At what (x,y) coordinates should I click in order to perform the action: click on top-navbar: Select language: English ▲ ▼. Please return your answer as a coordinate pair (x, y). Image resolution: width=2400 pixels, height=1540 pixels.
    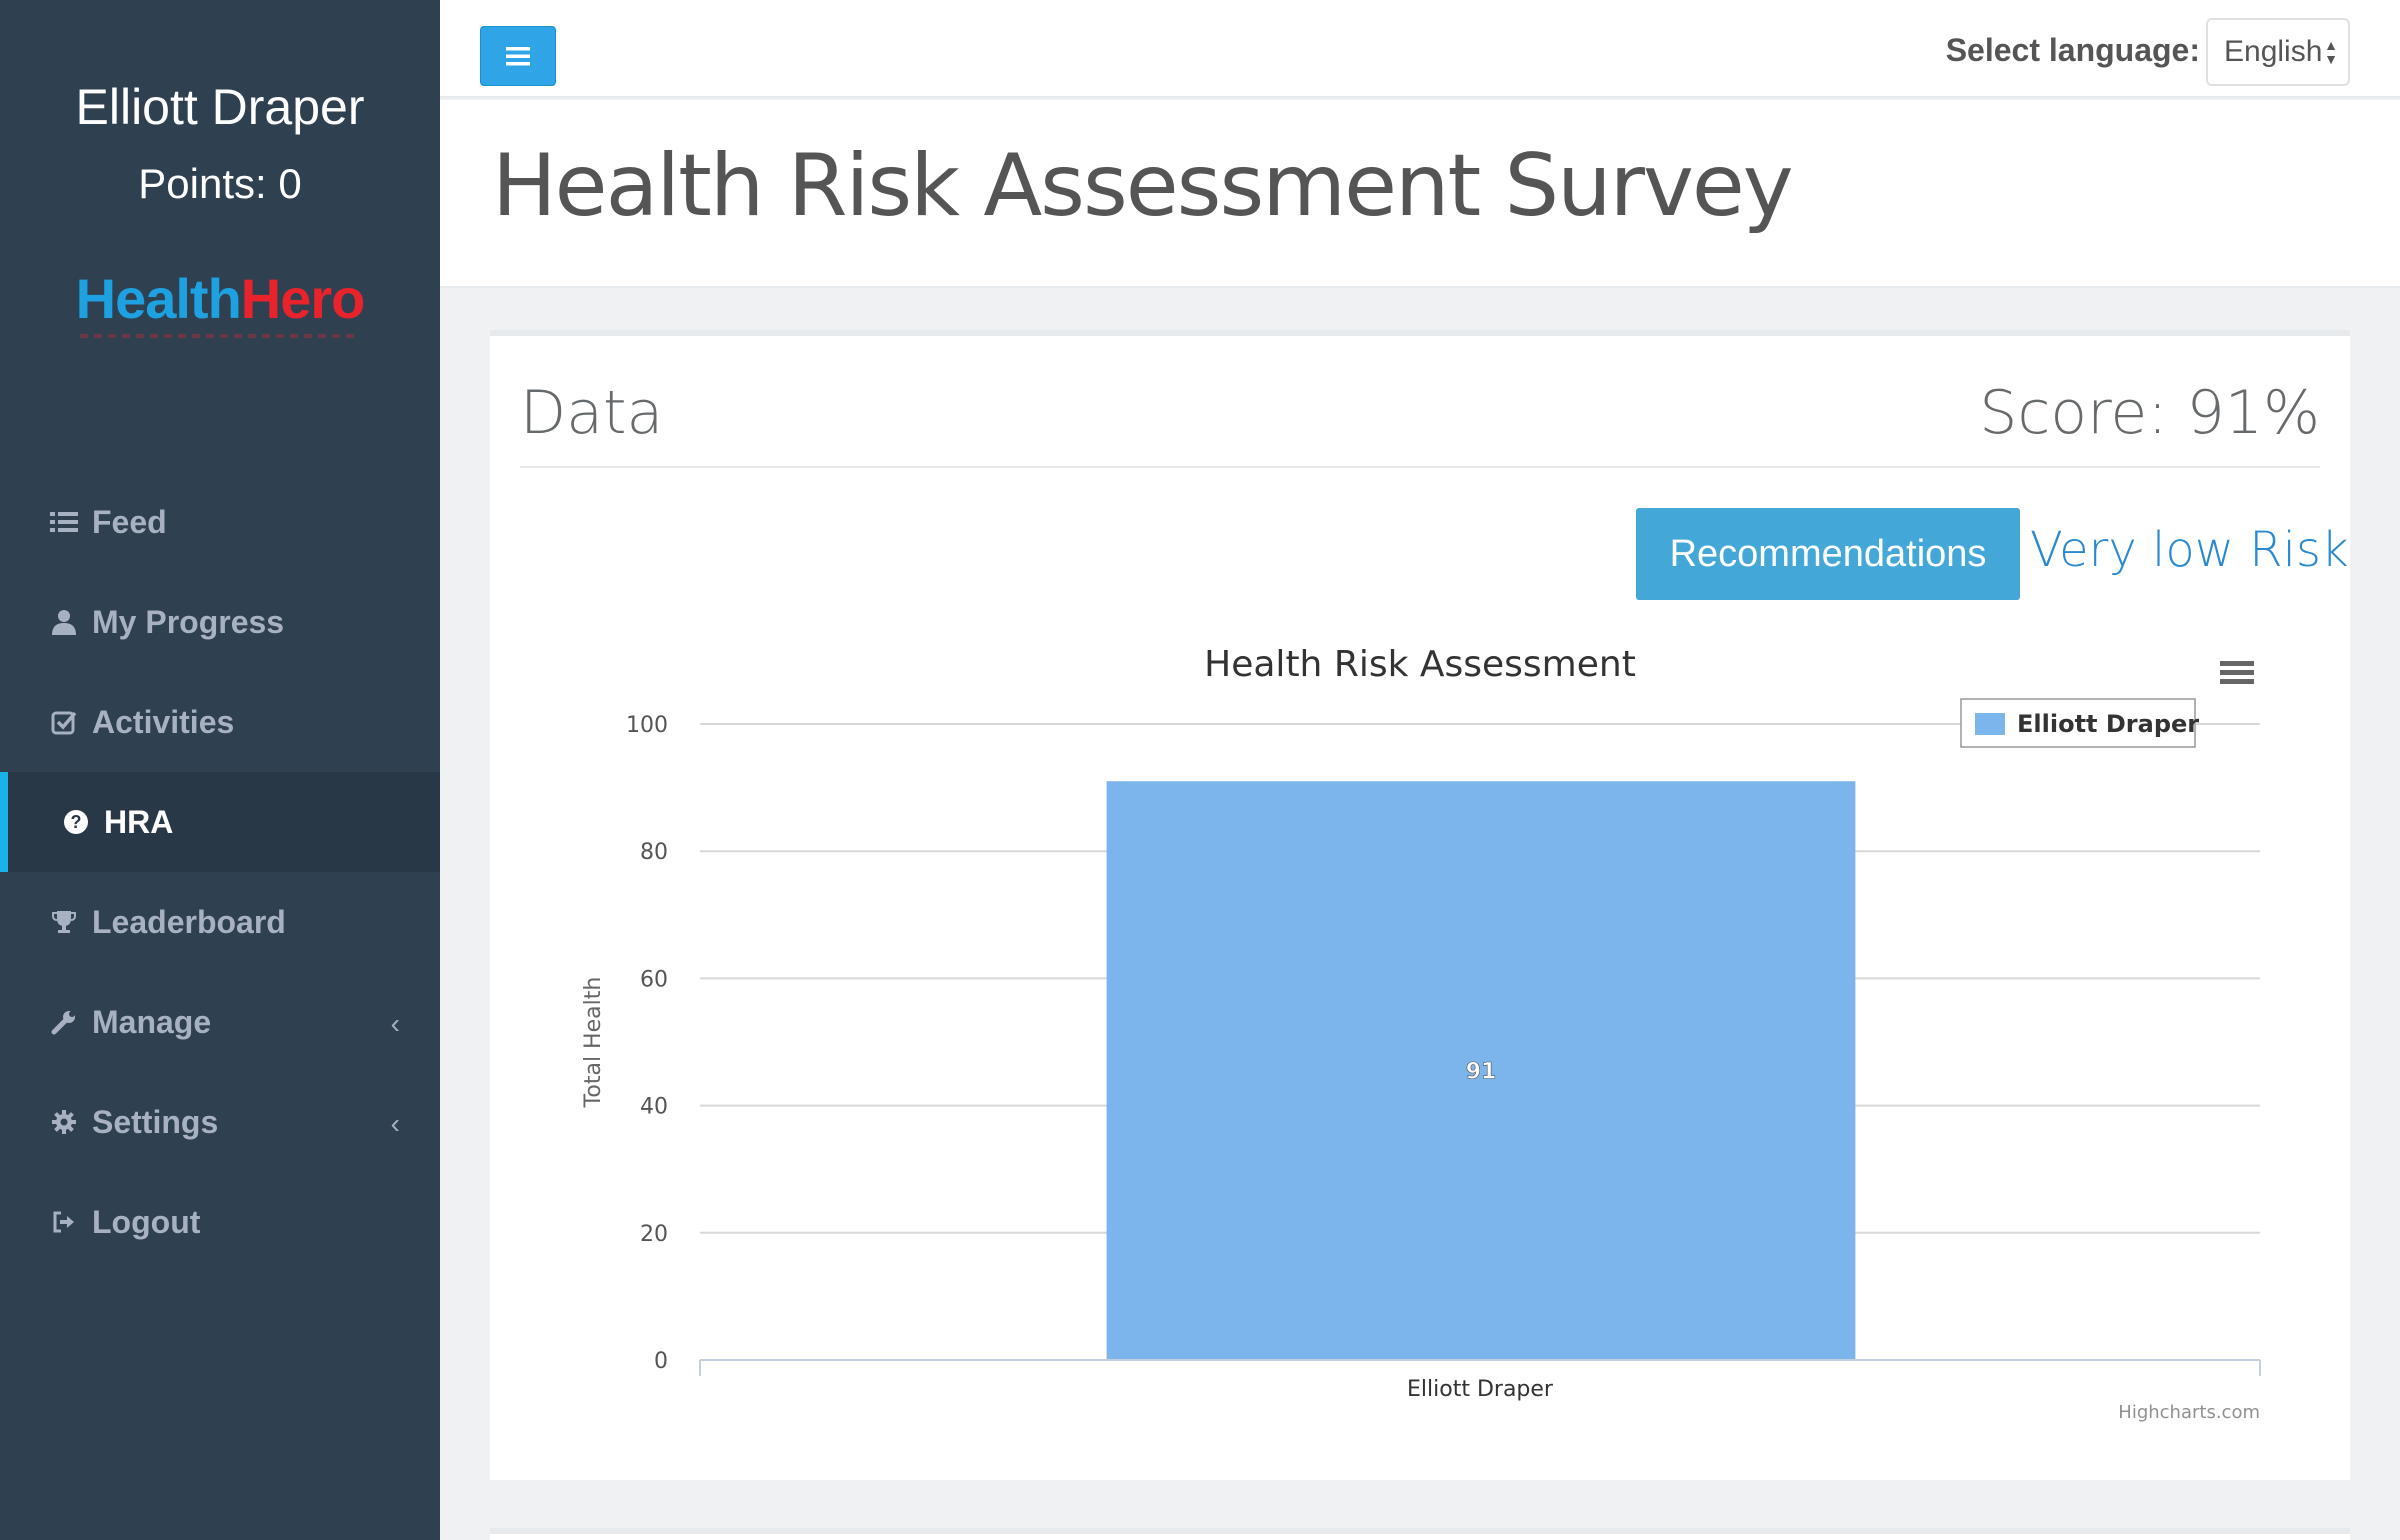
    Looking at the image, I should click on (1420, 49).